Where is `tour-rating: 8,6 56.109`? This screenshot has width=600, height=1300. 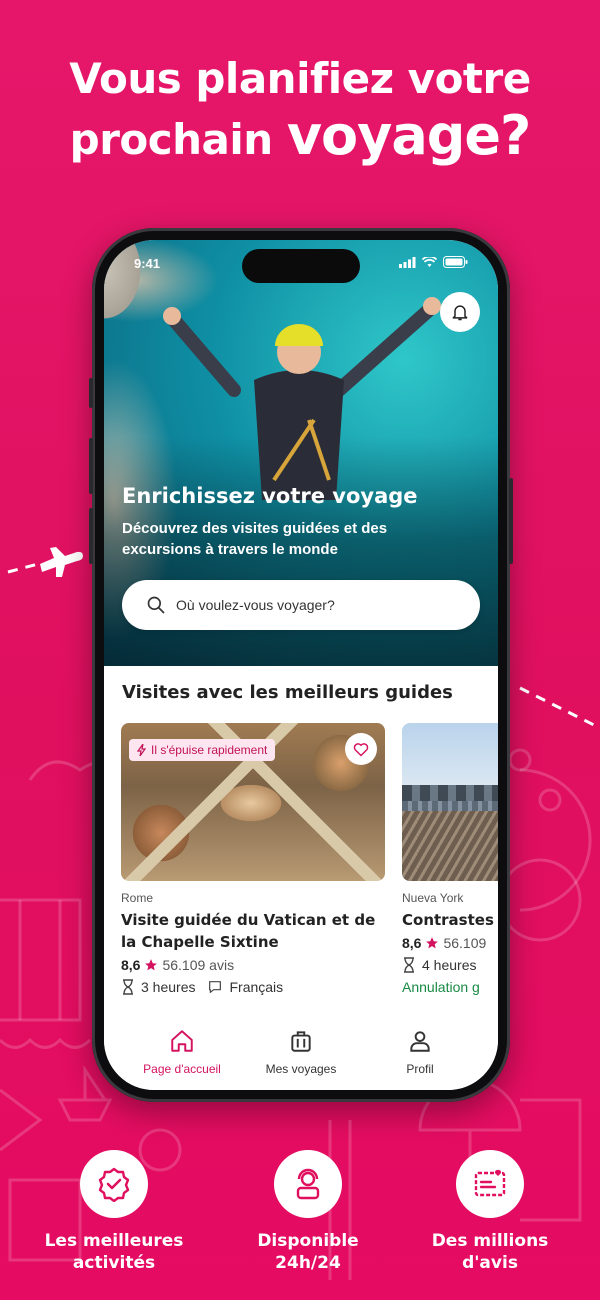 tour-rating: 8,6 56.109 is located at coordinates (450, 943).